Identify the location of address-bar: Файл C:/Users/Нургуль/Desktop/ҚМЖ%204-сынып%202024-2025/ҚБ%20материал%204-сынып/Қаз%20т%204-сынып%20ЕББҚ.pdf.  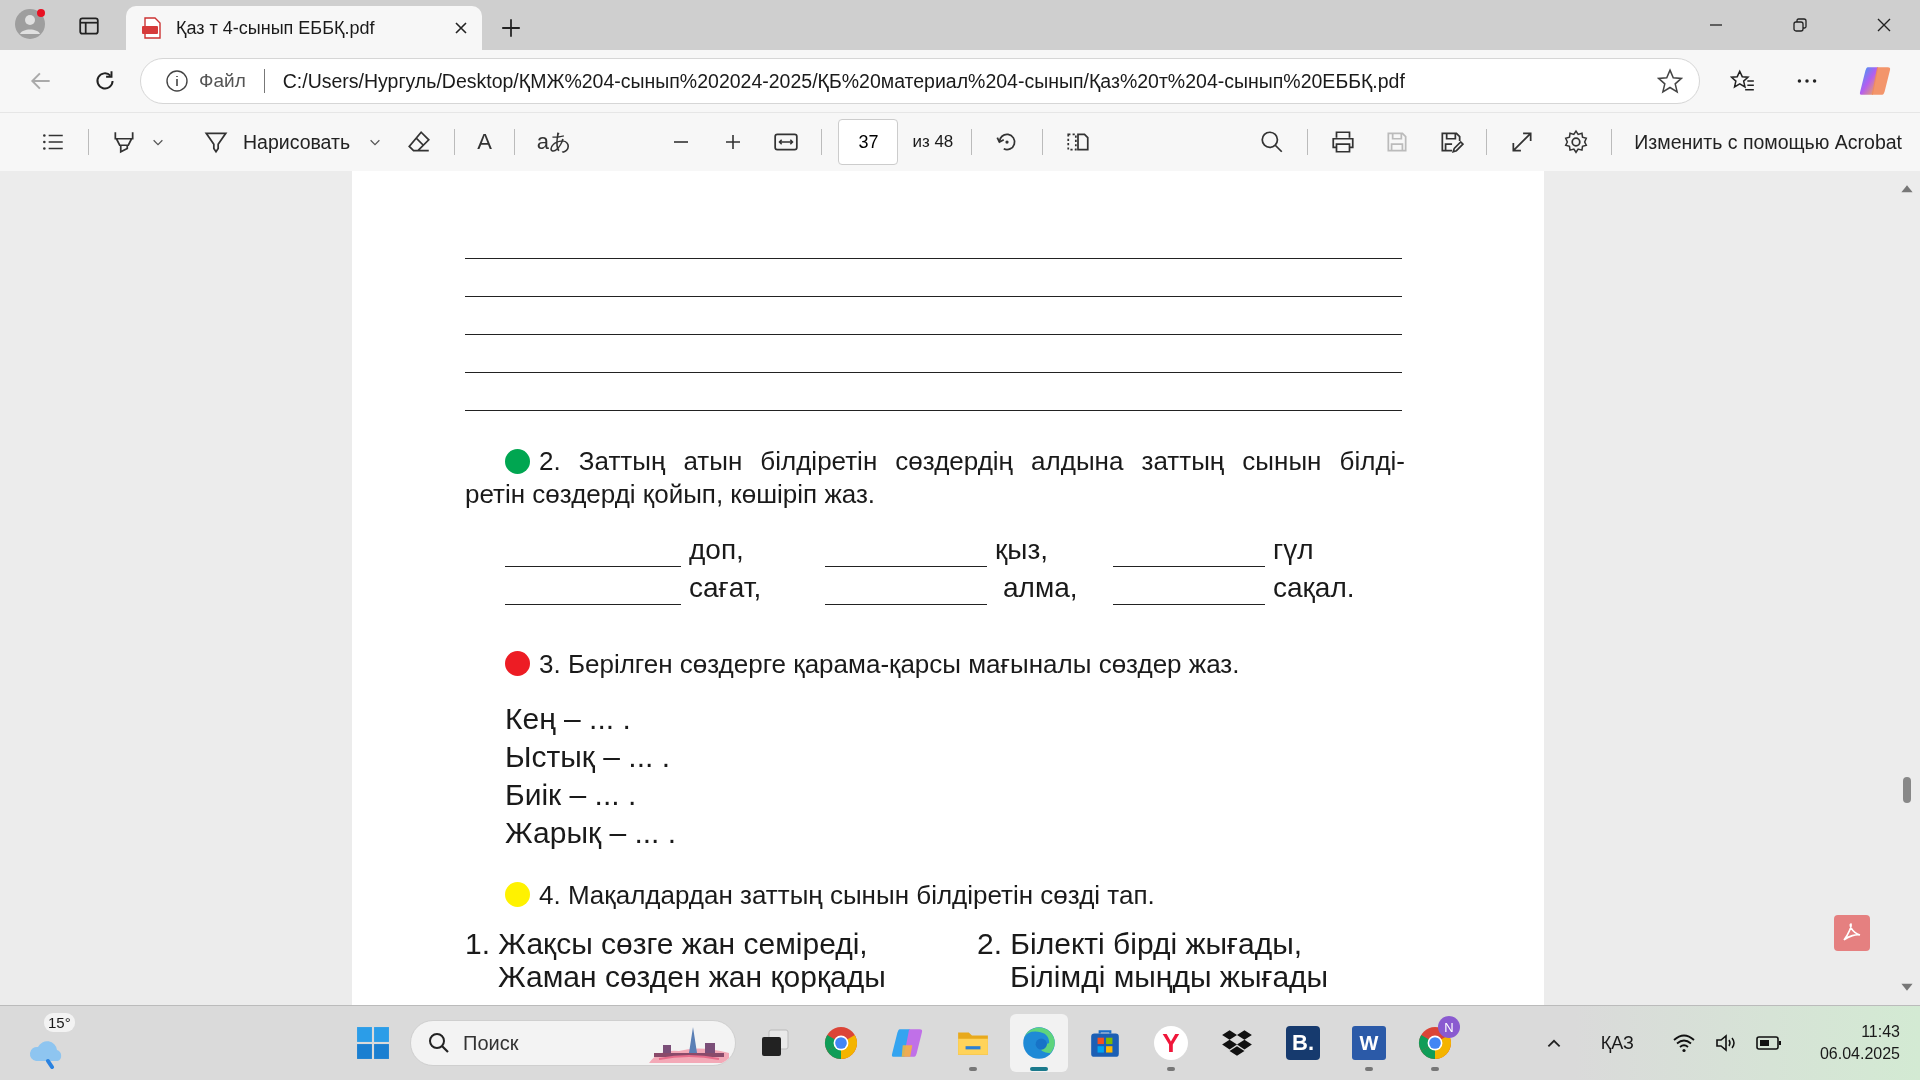
(920, 81).